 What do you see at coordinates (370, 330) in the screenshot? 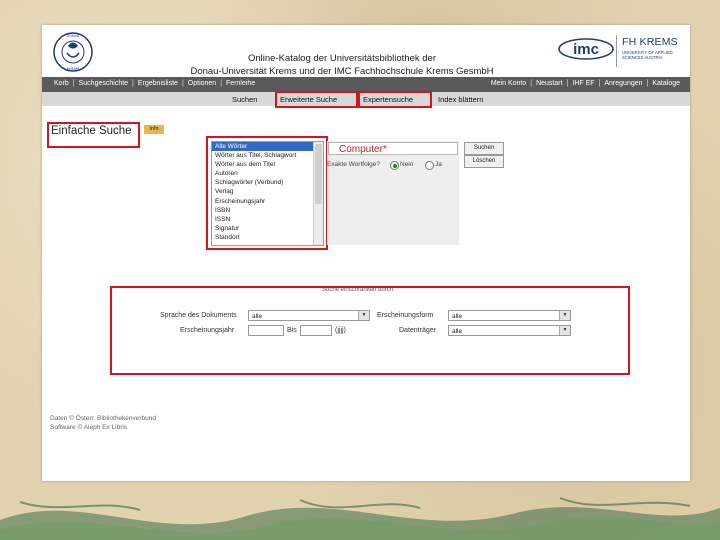
I see `highlight-box-filters` at bounding box center [370, 330].